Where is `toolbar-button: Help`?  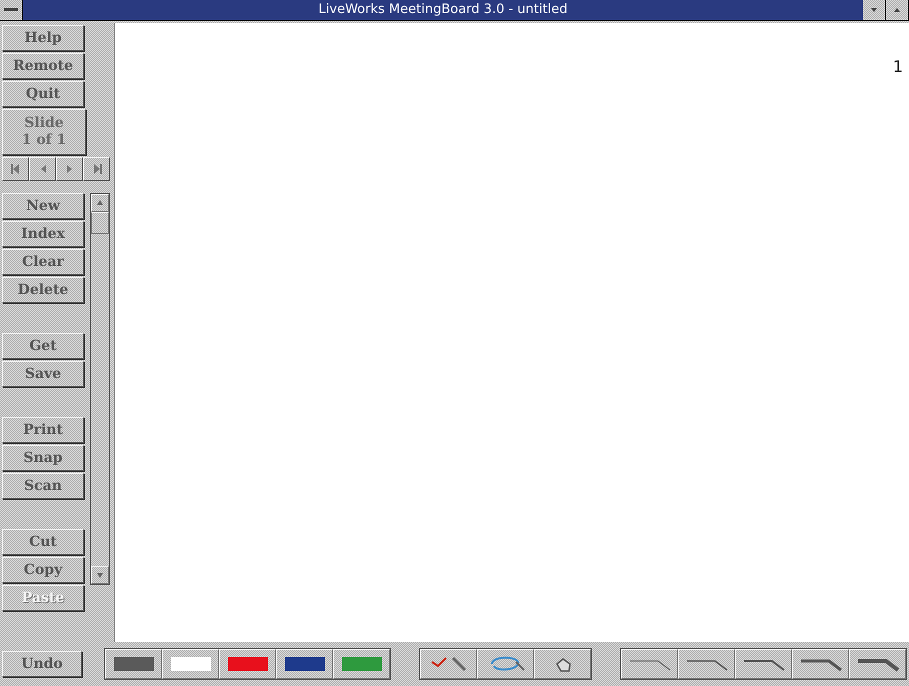 toolbar-button: Help is located at coordinates (43, 38).